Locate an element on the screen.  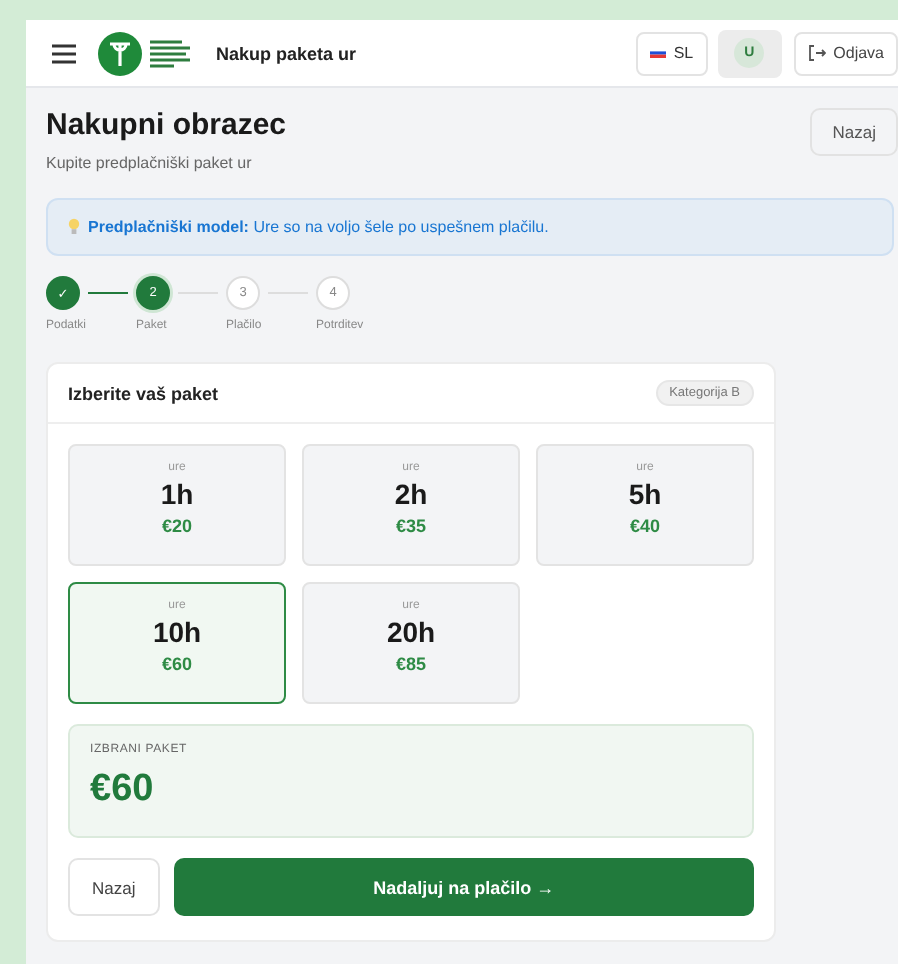
page-subtitle: Kupite predplačniški paket ur is located at coordinates (150, 163).